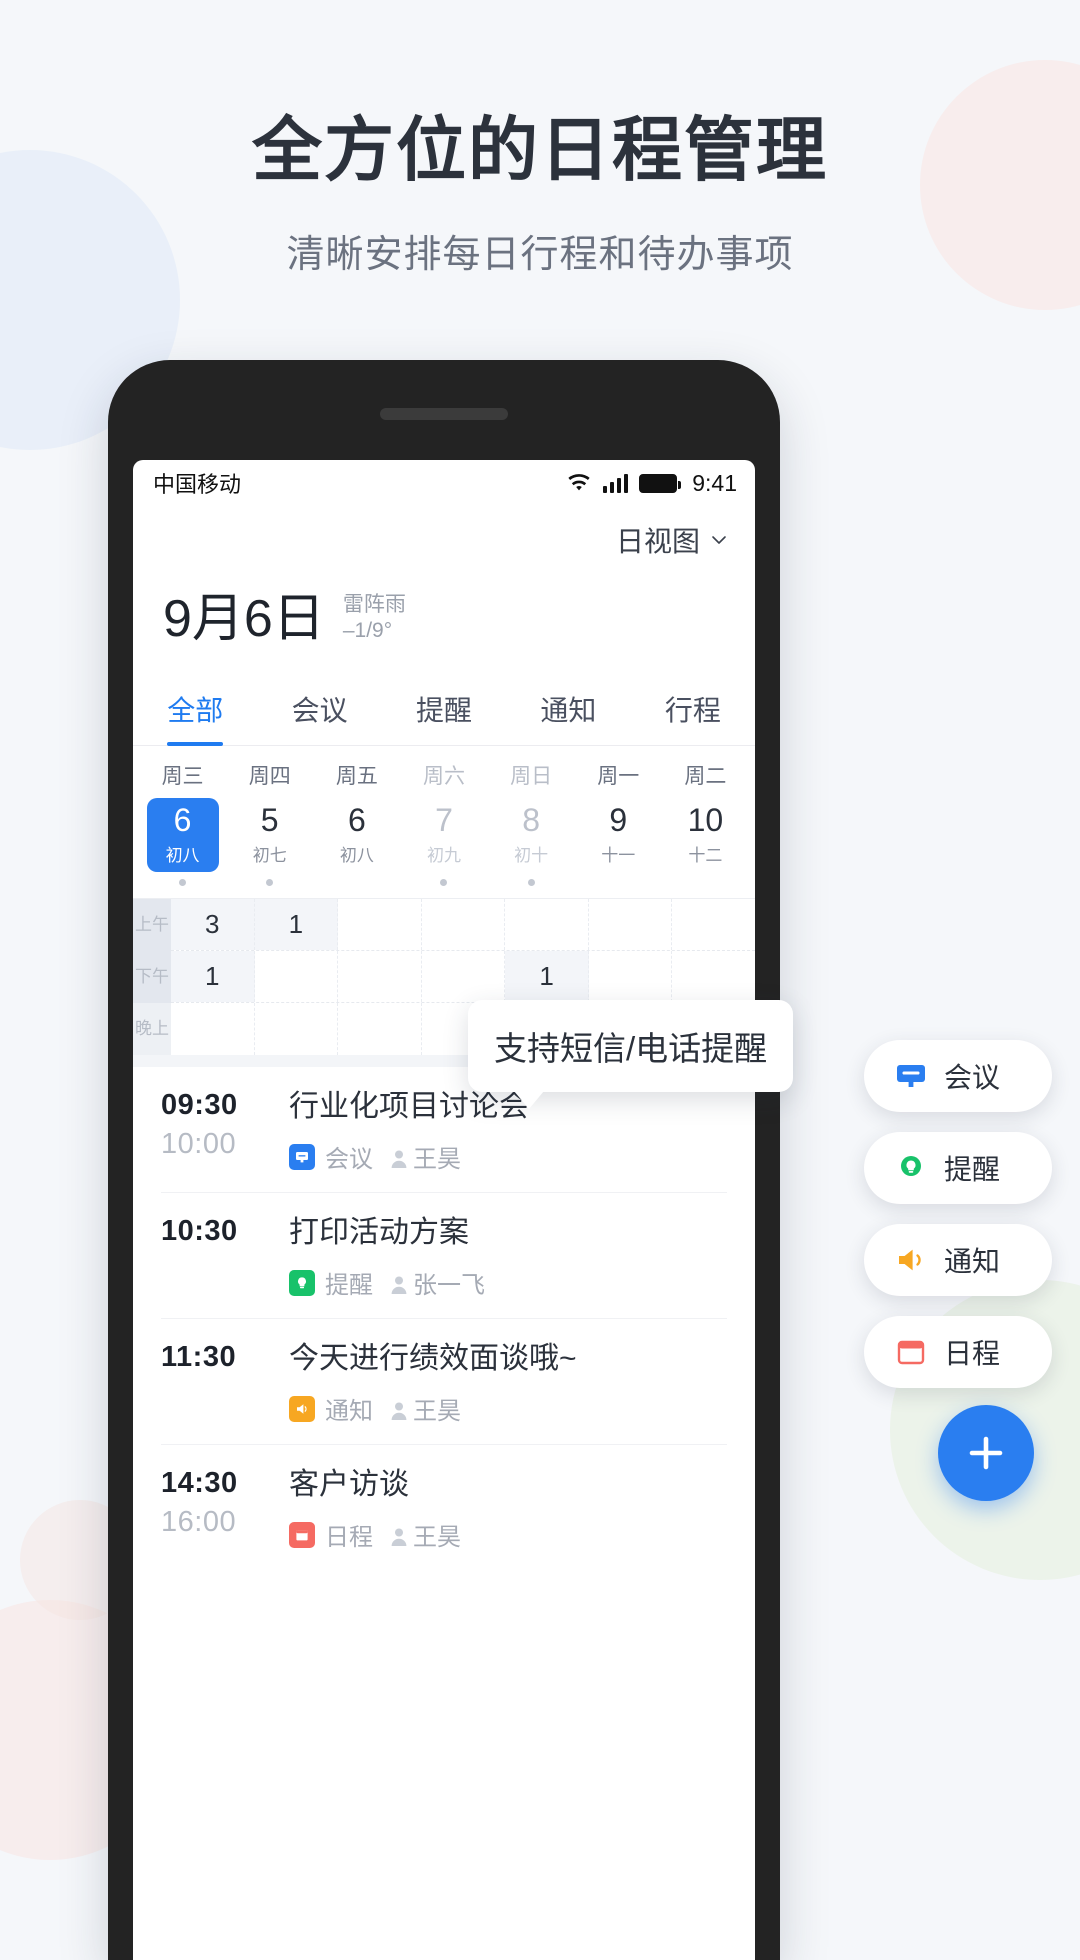 This screenshot has width=1080, height=1960. What do you see at coordinates (714, 482) in the screenshot?
I see `status-time: 9:41` at bounding box center [714, 482].